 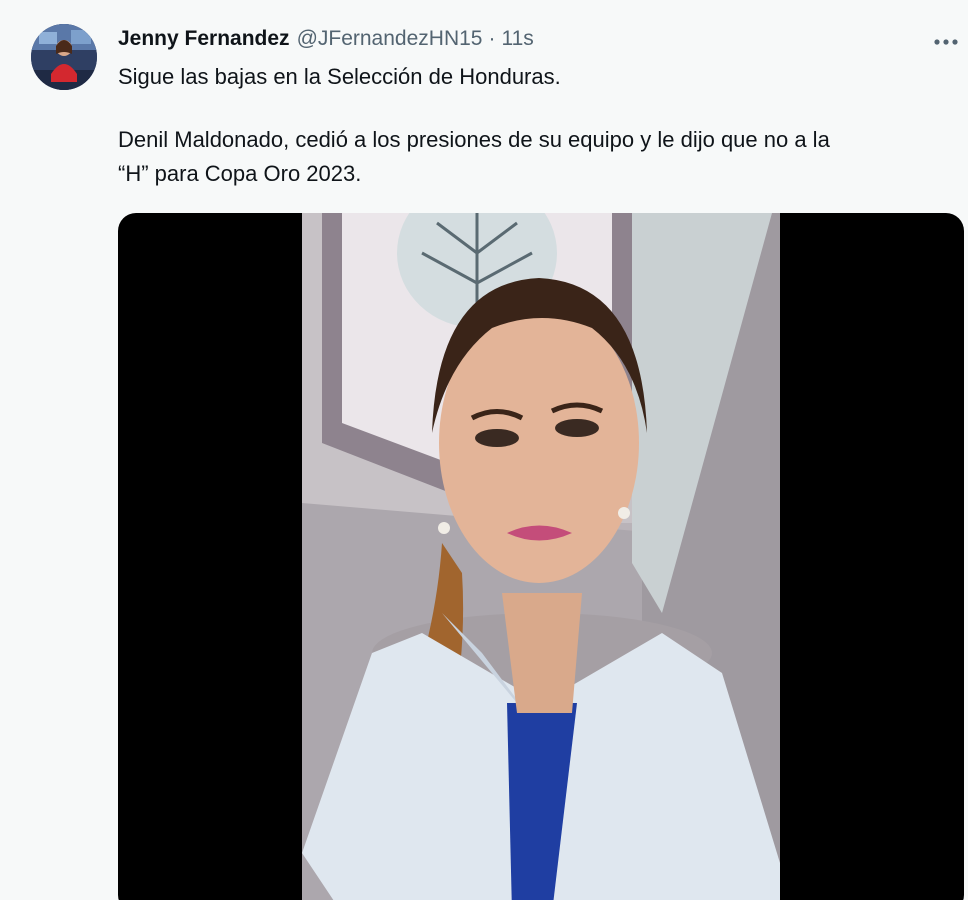 I want to click on tweet-header: Jenny Fernandez @JFernandezHN15 · 11s, so click(x=326, y=42).